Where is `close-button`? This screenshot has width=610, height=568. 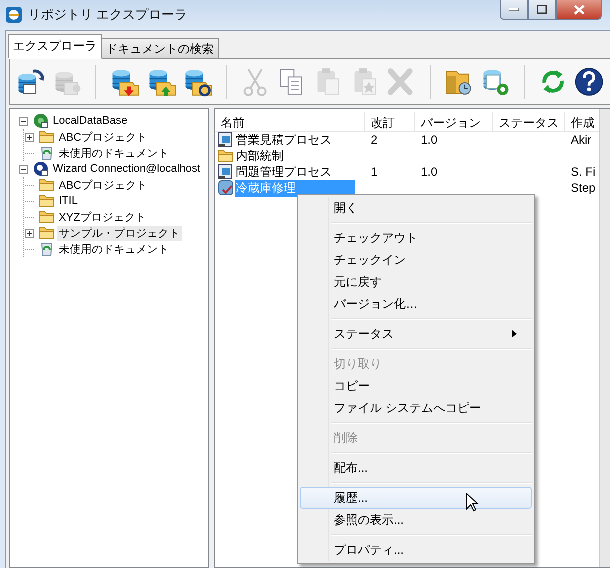
close-button is located at coordinates (579, 10).